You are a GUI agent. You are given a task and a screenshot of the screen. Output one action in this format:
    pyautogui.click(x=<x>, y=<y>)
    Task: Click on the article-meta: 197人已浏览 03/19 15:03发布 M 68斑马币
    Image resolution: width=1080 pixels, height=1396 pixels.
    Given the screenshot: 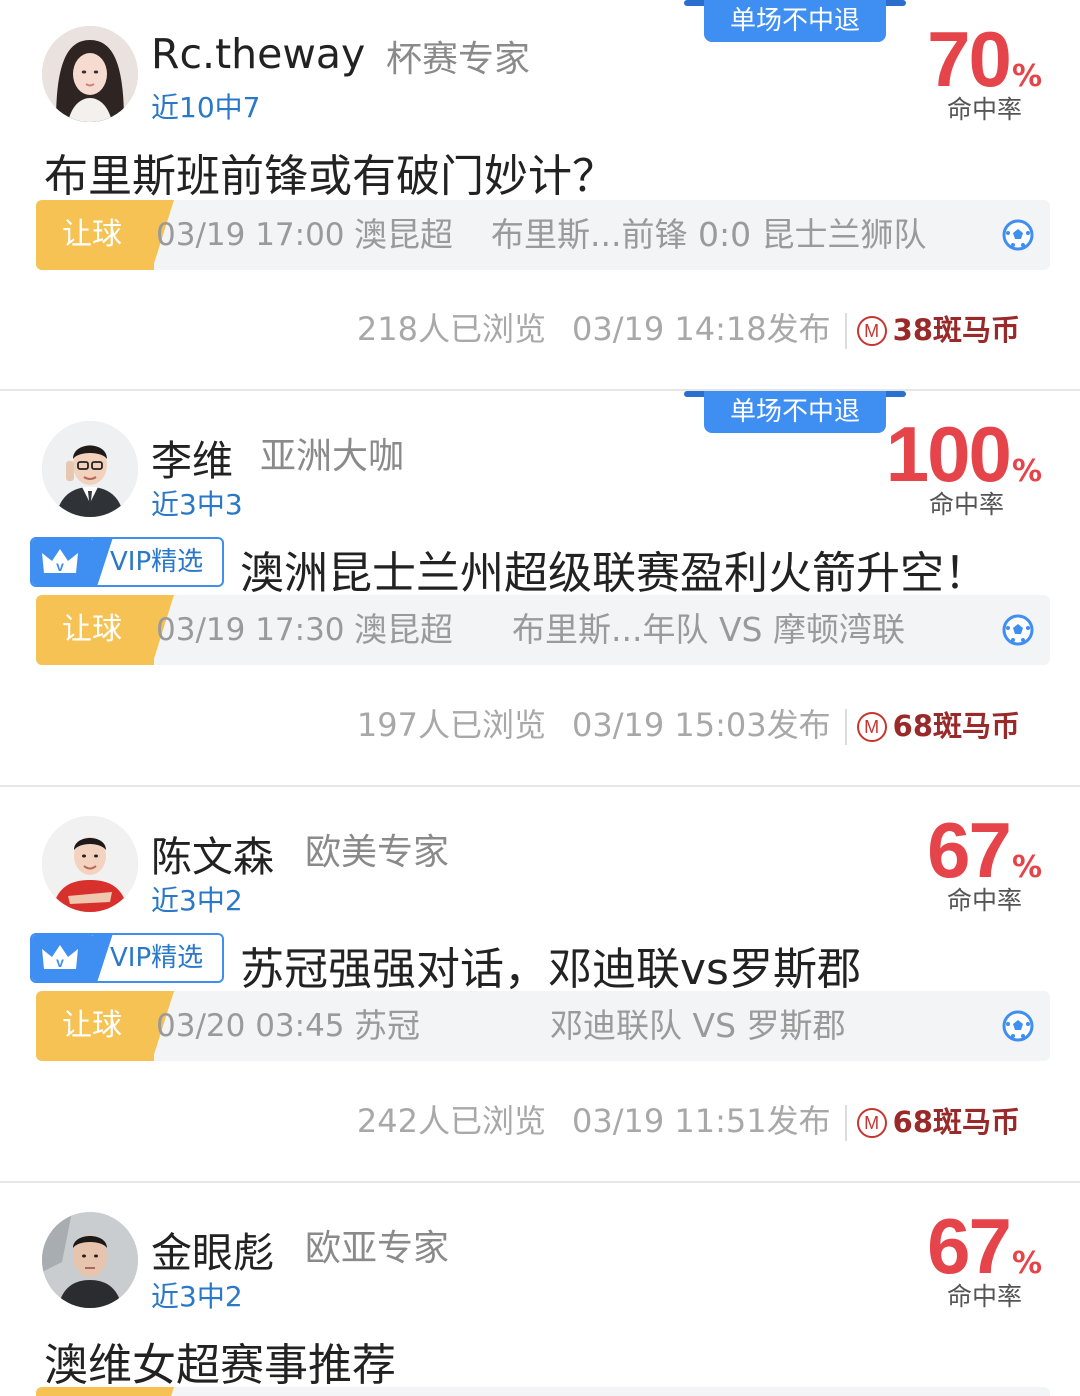 What is the action you would take?
    pyautogui.click(x=688, y=725)
    